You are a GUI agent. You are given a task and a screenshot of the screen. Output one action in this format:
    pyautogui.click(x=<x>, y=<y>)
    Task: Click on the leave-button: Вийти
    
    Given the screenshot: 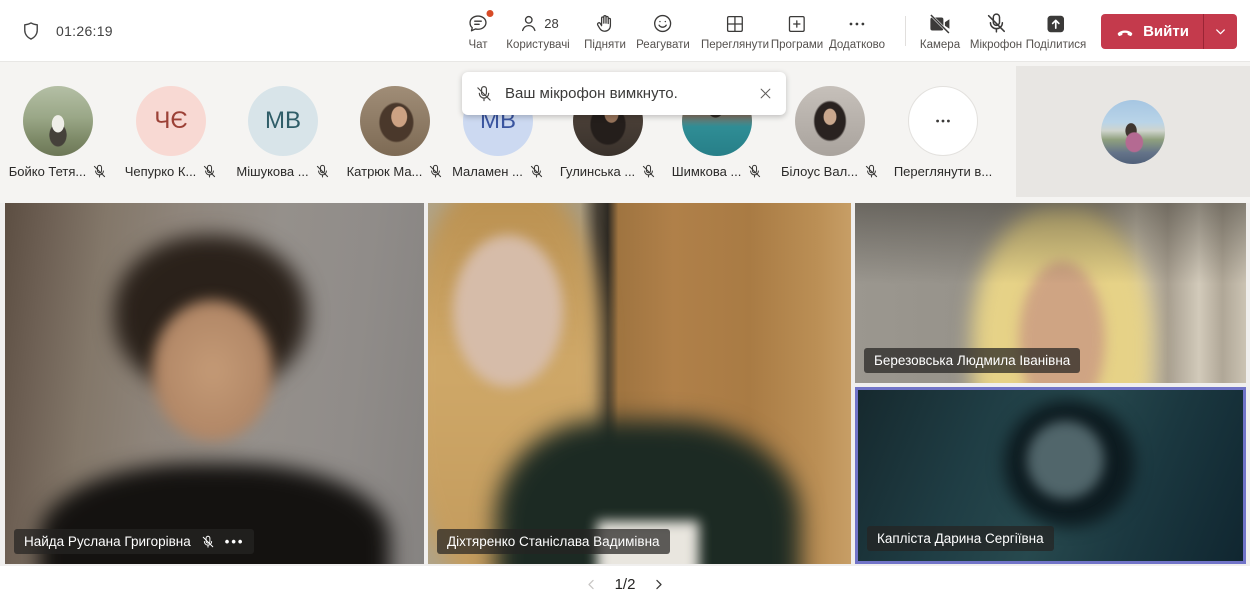 What is the action you would take?
    pyautogui.click(x=1169, y=31)
    